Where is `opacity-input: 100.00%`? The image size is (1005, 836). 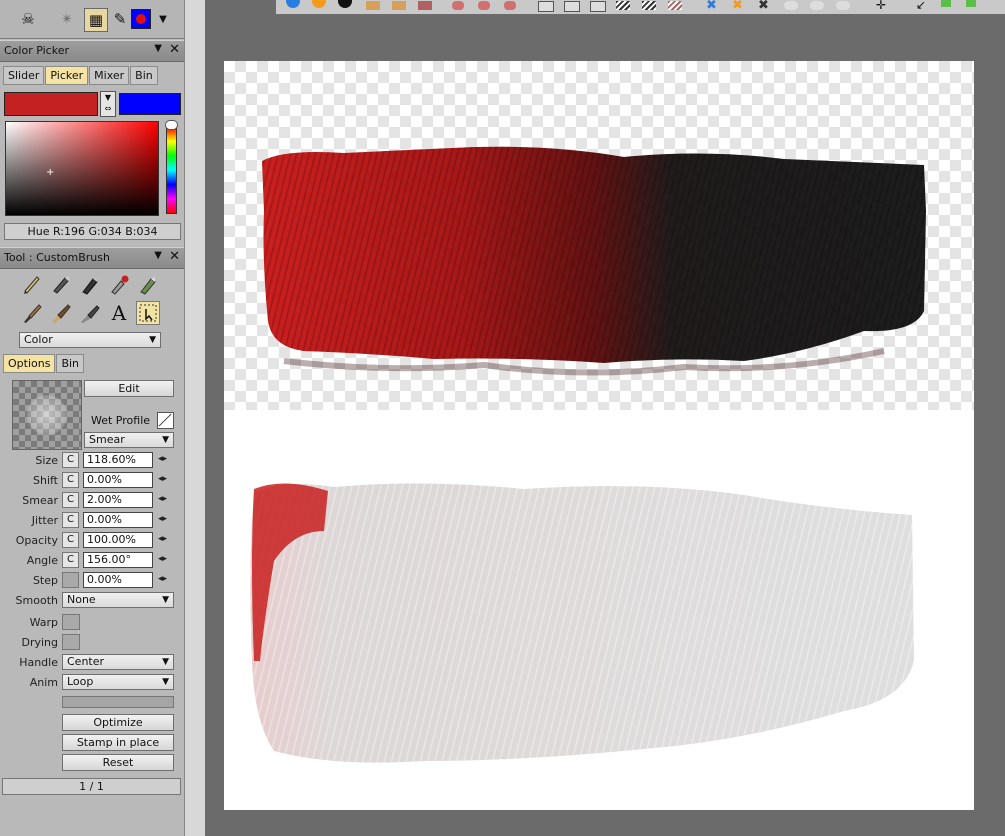
opacity-input: 100.00% is located at coordinates (118, 540).